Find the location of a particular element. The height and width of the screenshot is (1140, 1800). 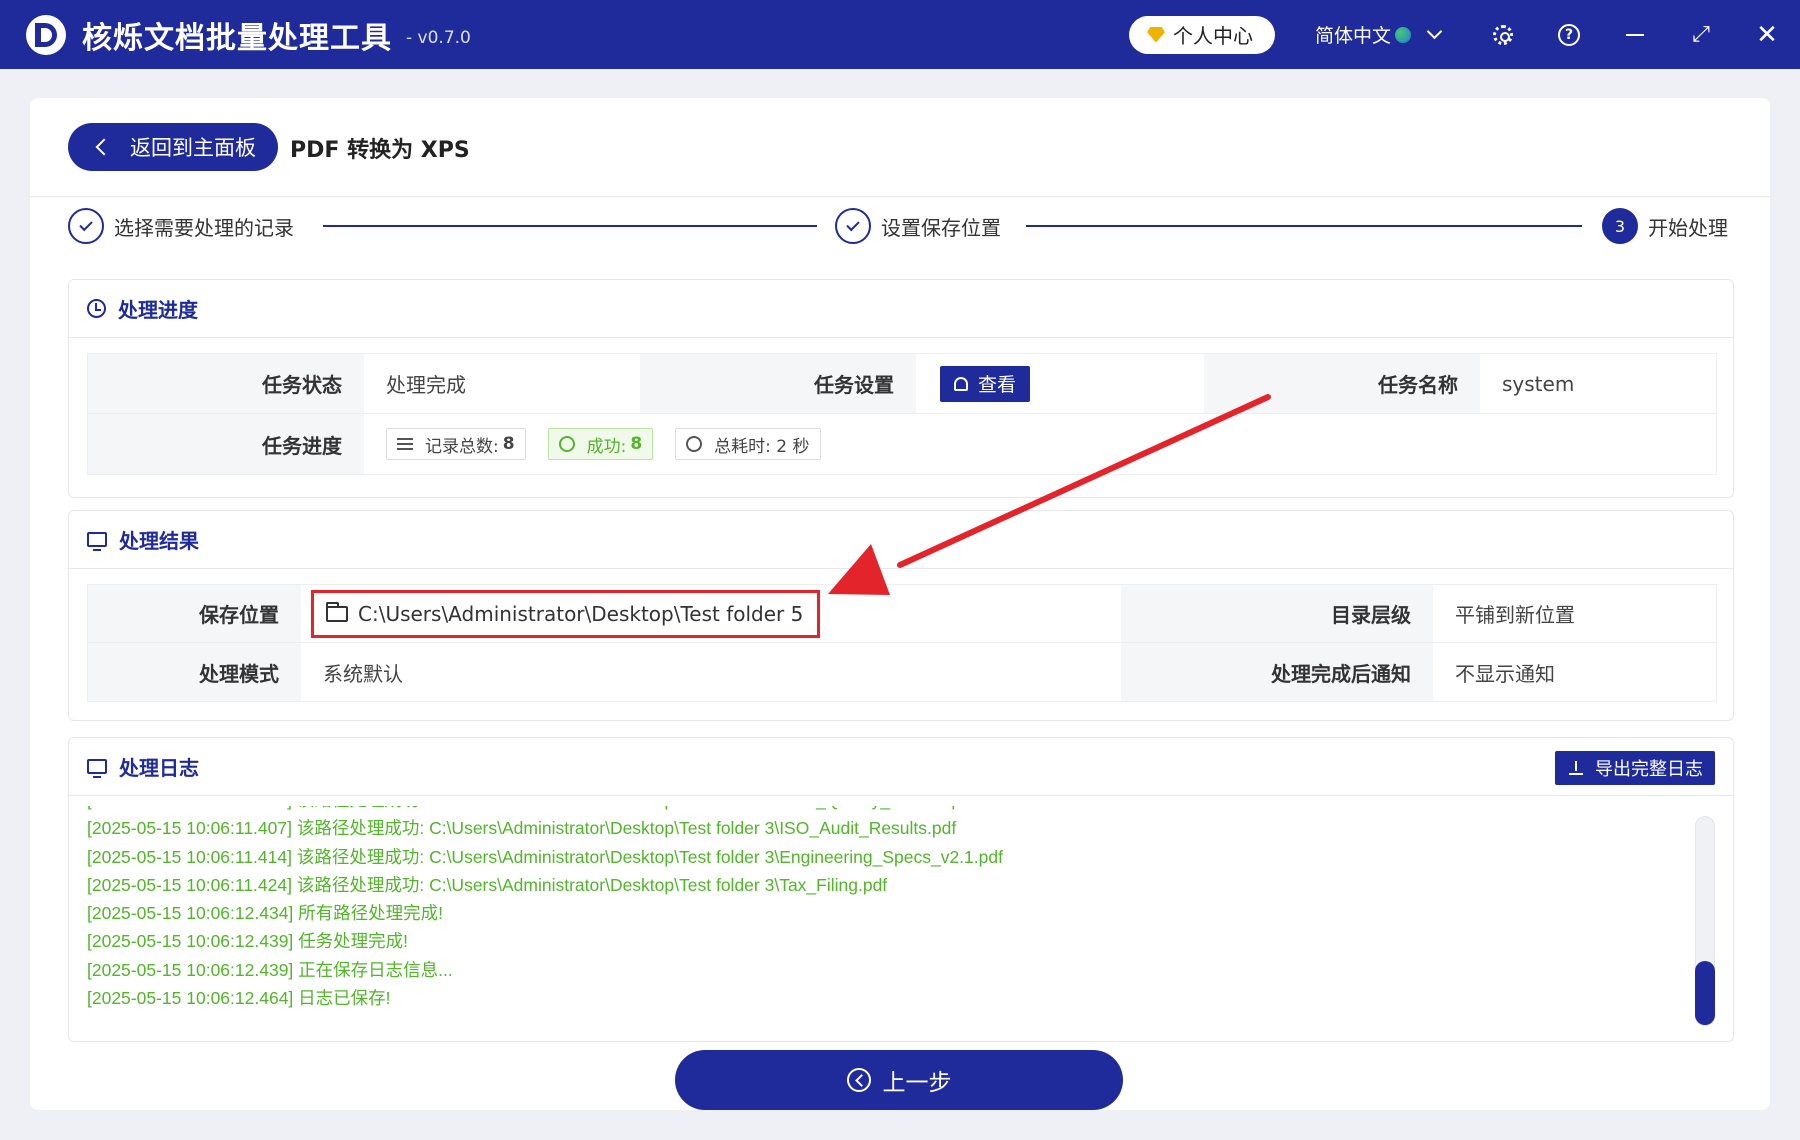

step-set-location: 设置保存位置 is located at coordinates (918, 226).